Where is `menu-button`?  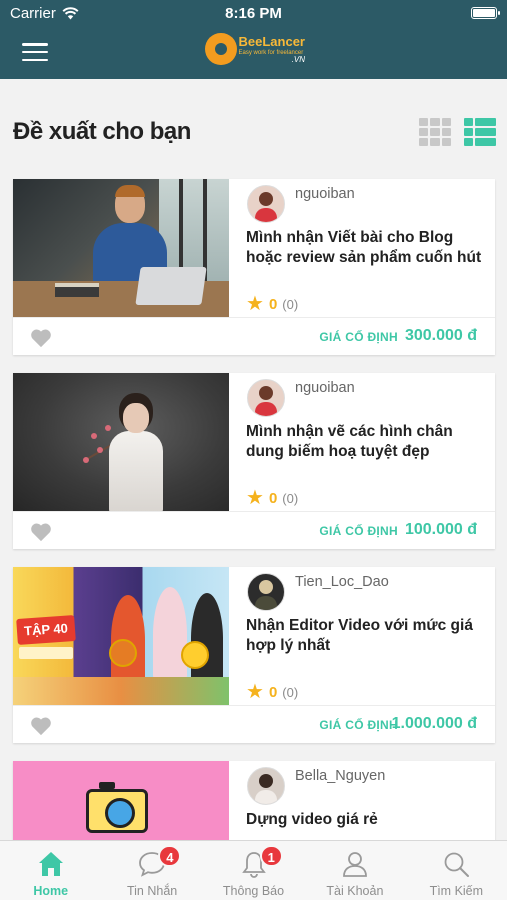 menu-button is located at coordinates (35, 52).